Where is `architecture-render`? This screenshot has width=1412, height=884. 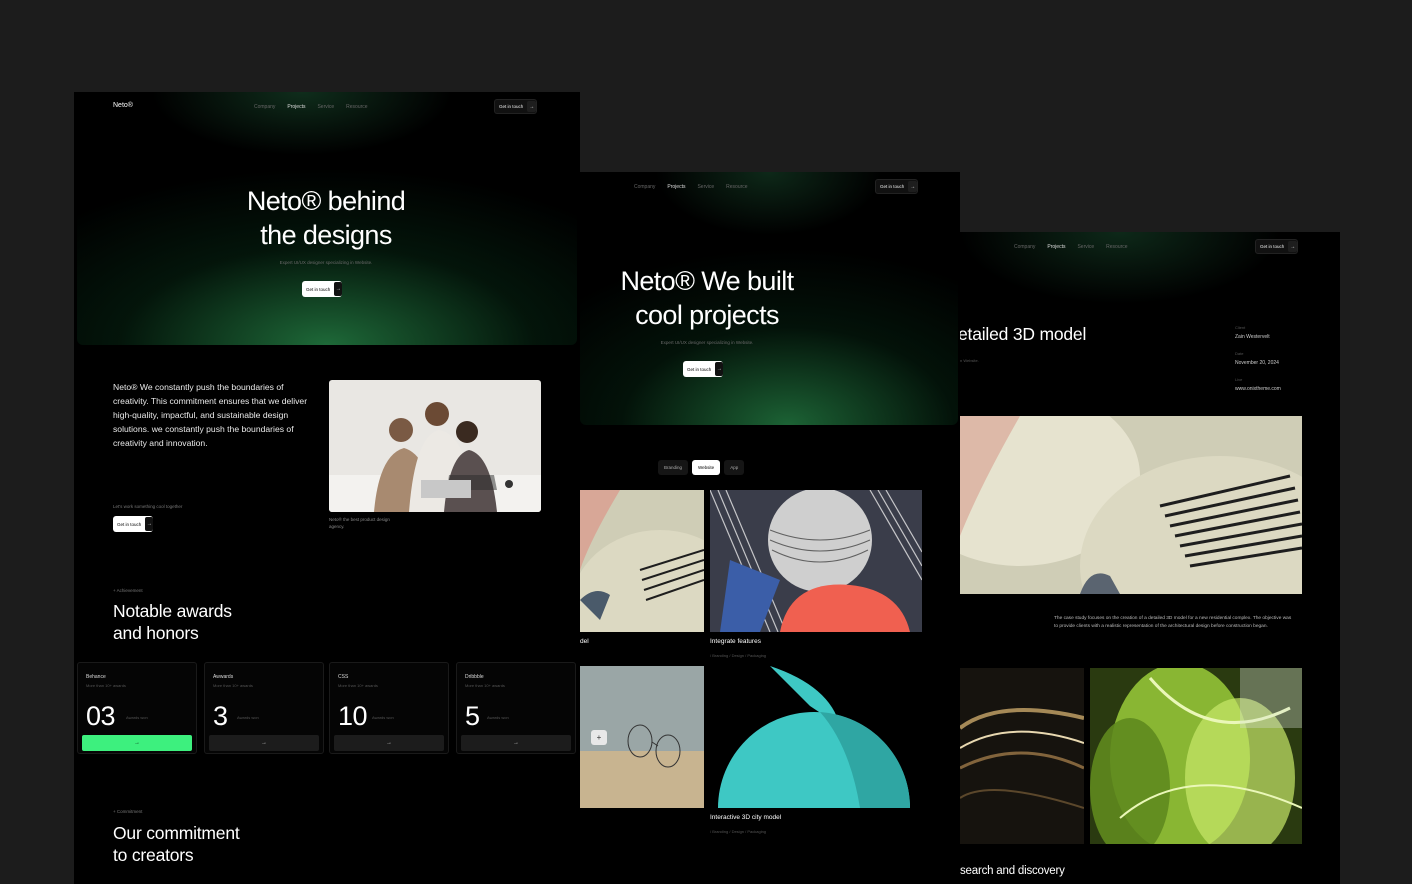 architecture-render is located at coordinates (1131, 505).